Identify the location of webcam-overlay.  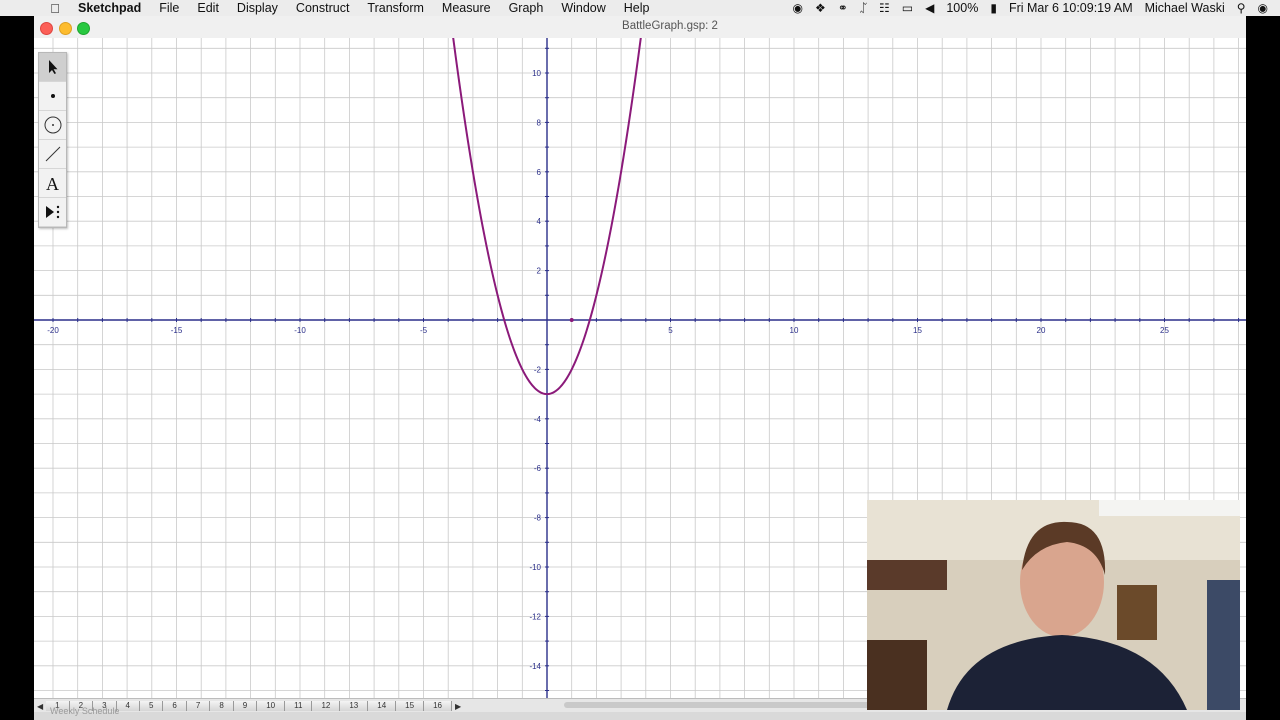
(1053, 605).